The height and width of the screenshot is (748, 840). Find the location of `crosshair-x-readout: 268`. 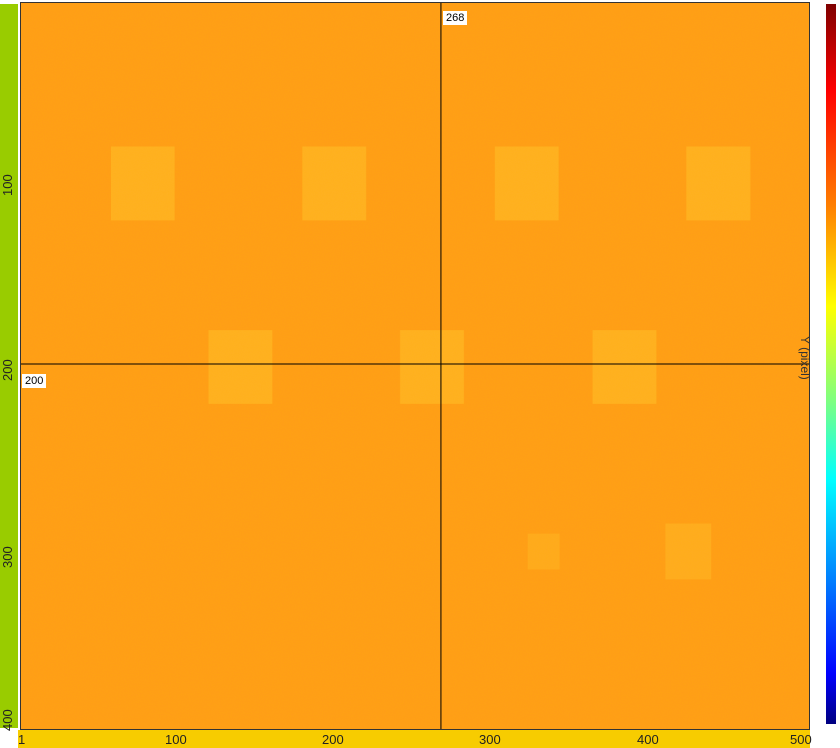

crosshair-x-readout: 268 is located at coordinates (455, 18).